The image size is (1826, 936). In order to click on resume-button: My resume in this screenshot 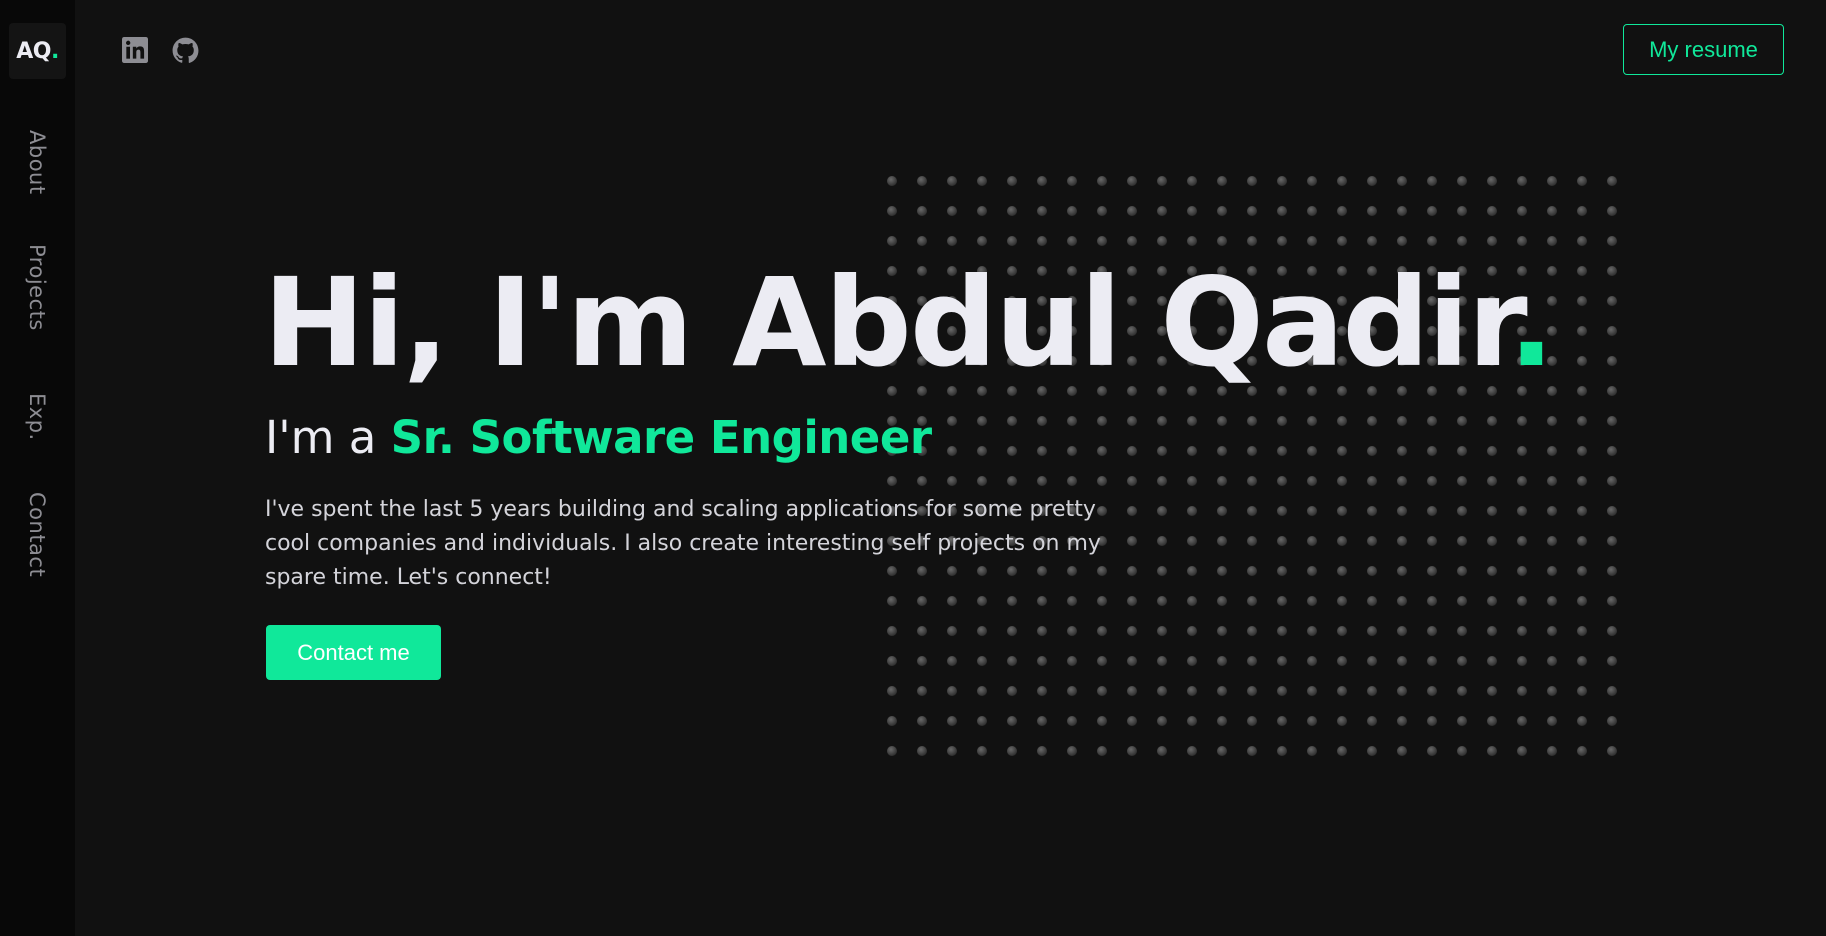, I will do `click(1703, 49)`.